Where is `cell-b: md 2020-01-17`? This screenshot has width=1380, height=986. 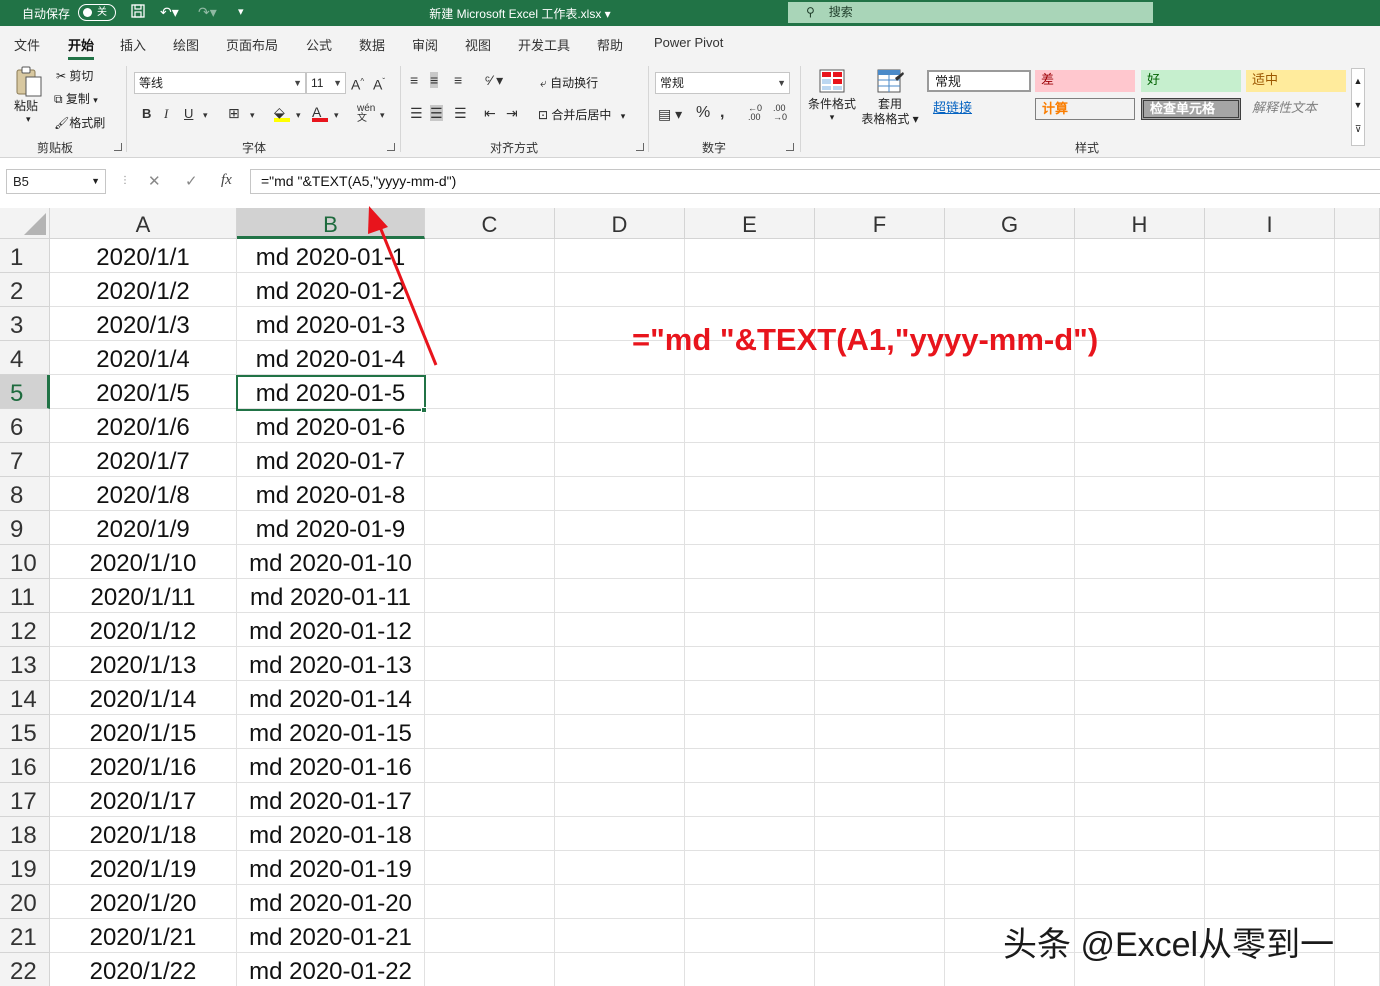
cell-b: md 2020-01-17 is located at coordinates (331, 800).